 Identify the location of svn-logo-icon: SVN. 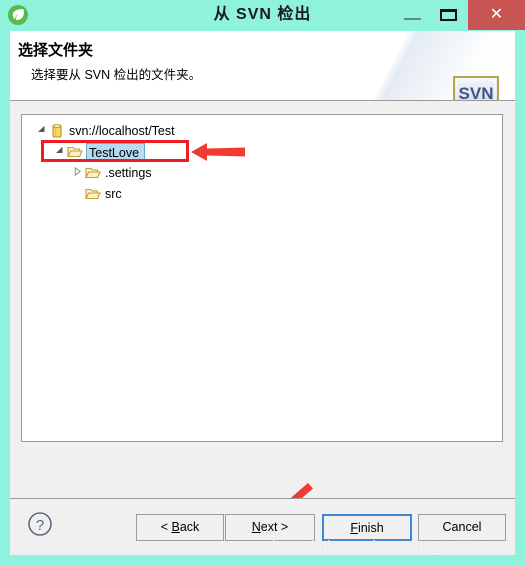
(476, 88).